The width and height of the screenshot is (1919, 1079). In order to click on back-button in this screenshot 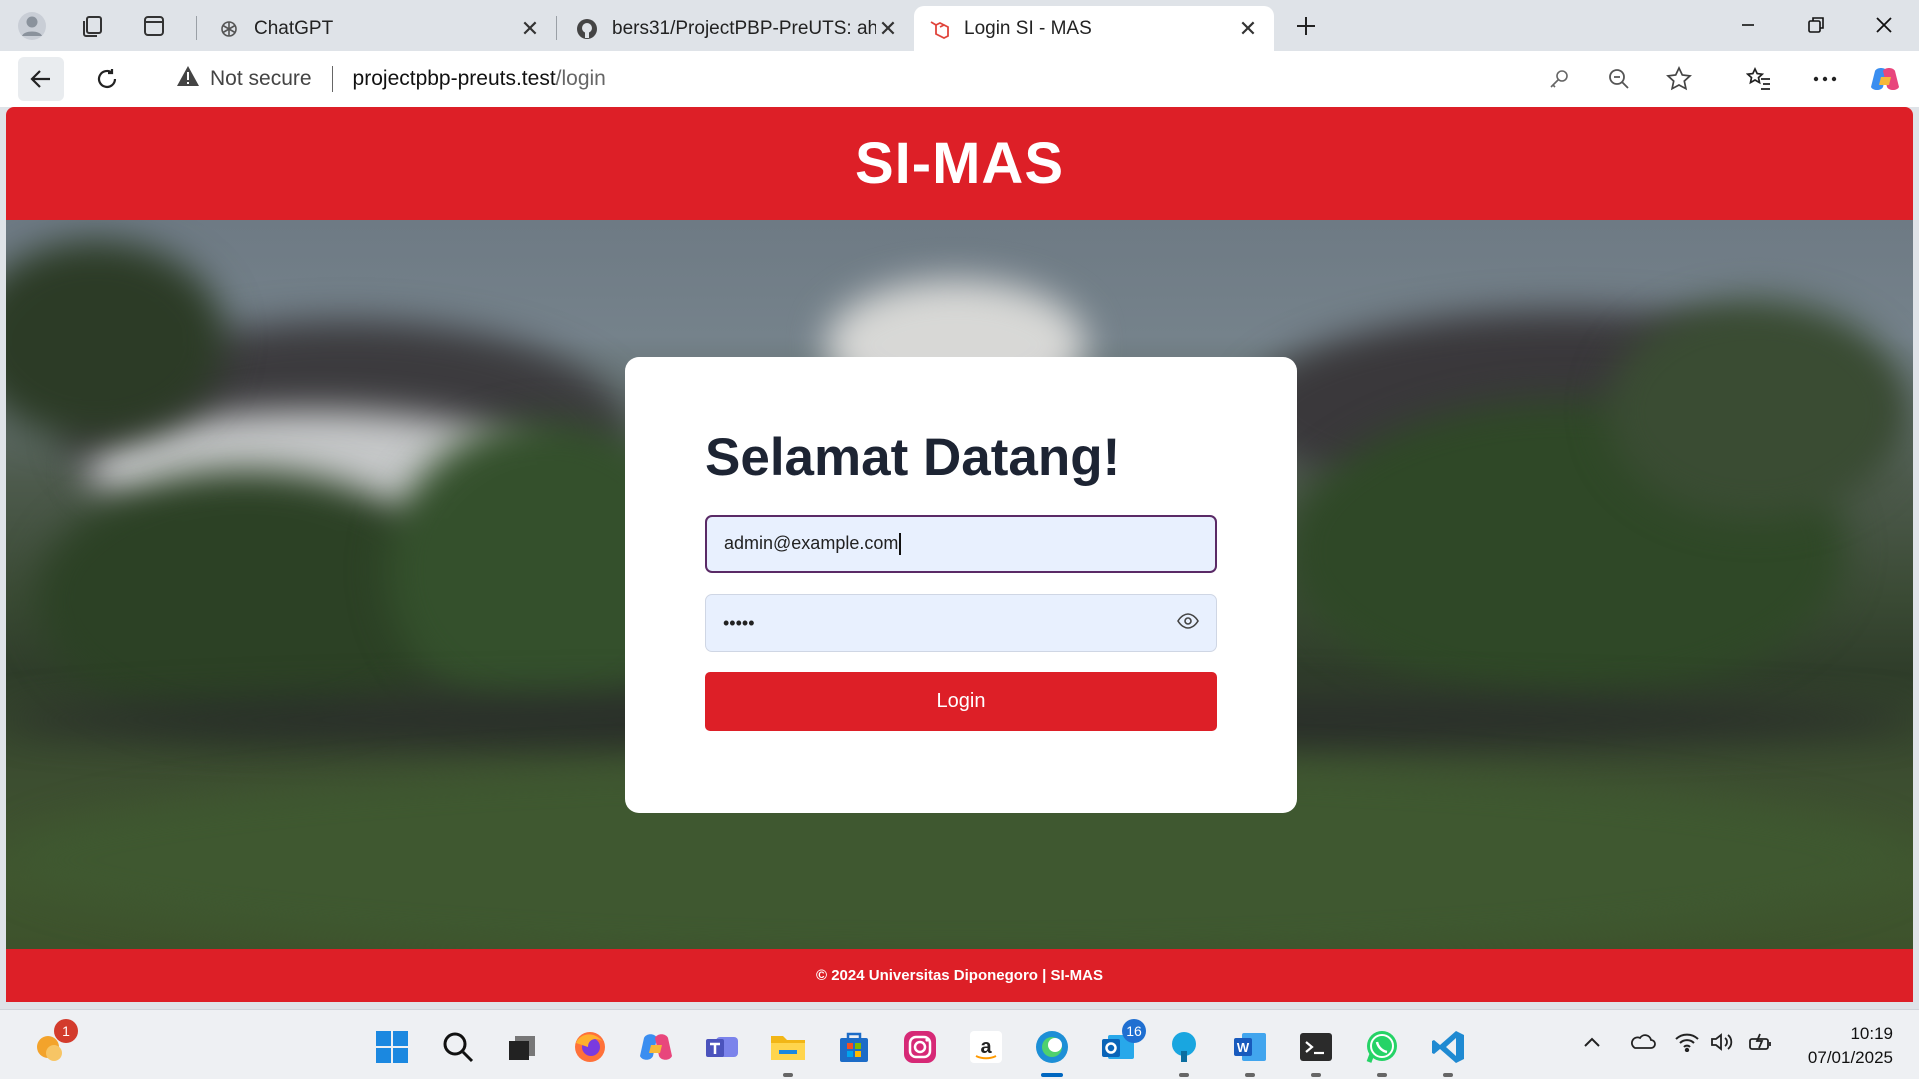, I will do `click(41, 79)`.